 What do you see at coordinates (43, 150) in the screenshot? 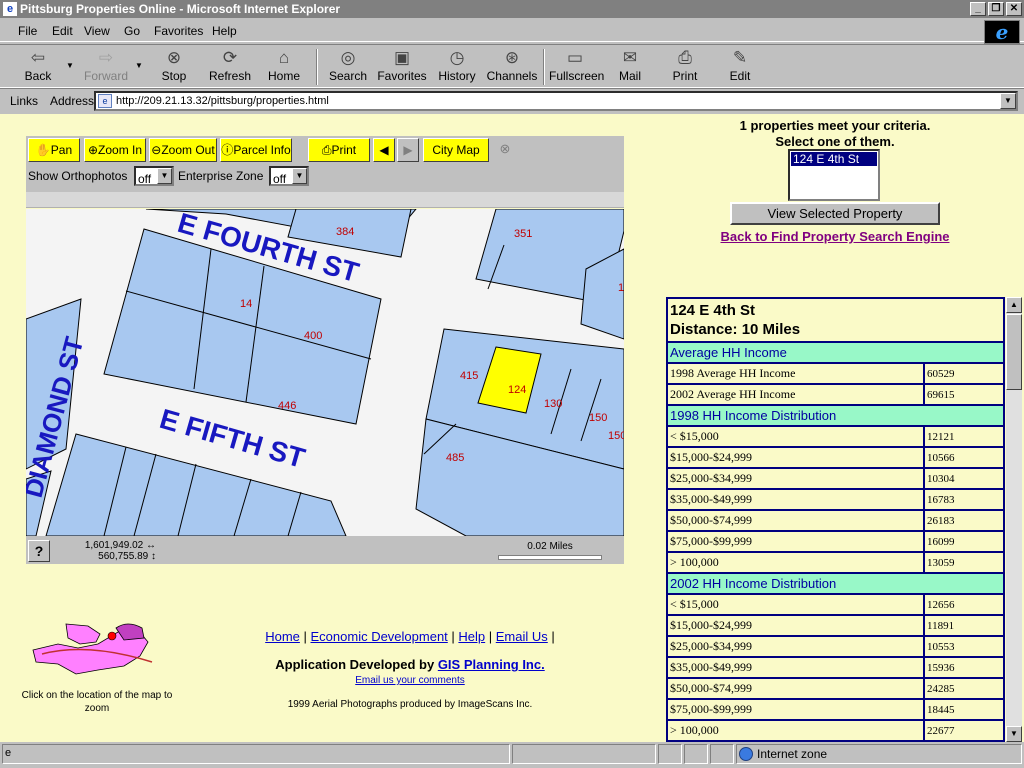
I see `hand-icon: ✋` at bounding box center [43, 150].